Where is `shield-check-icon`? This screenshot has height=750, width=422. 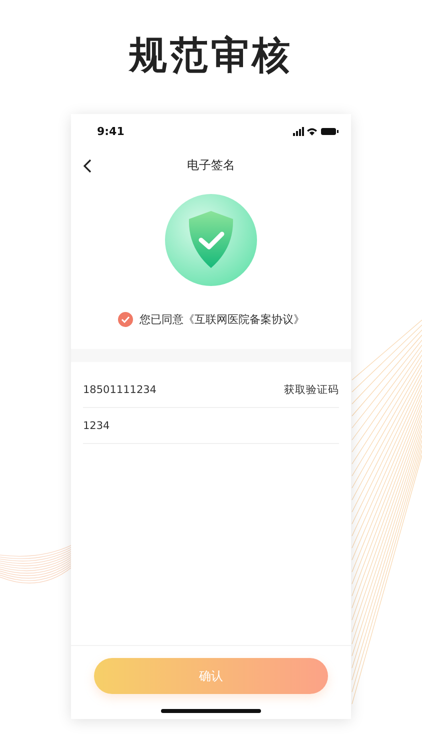
shield-check-icon is located at coordinates (211, 240).